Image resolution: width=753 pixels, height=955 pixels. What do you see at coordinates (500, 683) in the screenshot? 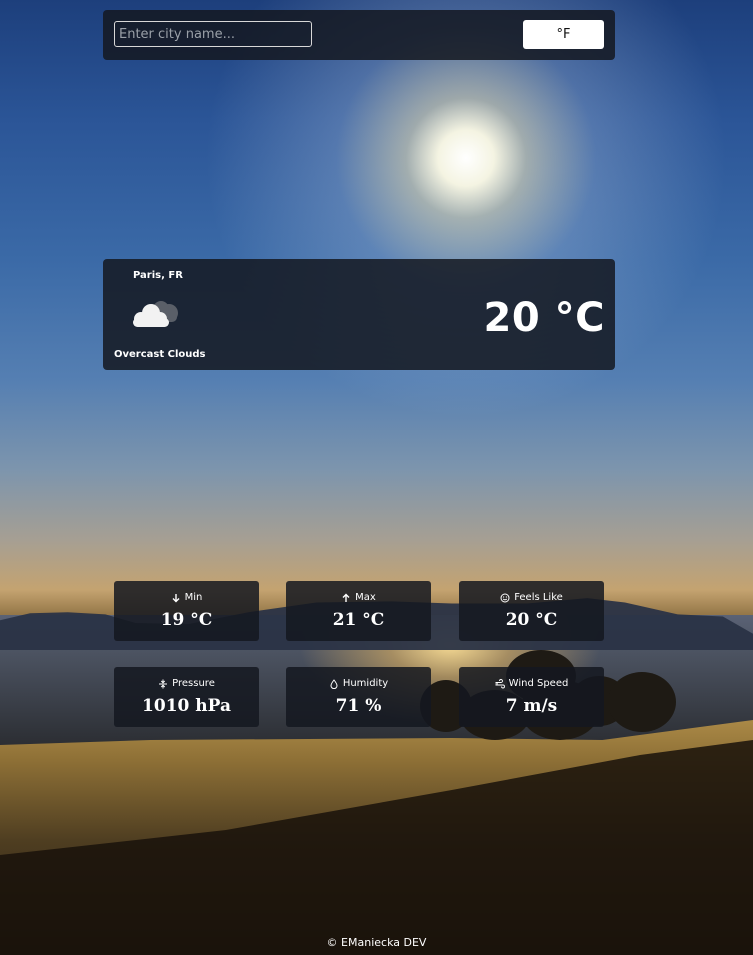
I see `wind-icon` at bounding box center [500, 683].